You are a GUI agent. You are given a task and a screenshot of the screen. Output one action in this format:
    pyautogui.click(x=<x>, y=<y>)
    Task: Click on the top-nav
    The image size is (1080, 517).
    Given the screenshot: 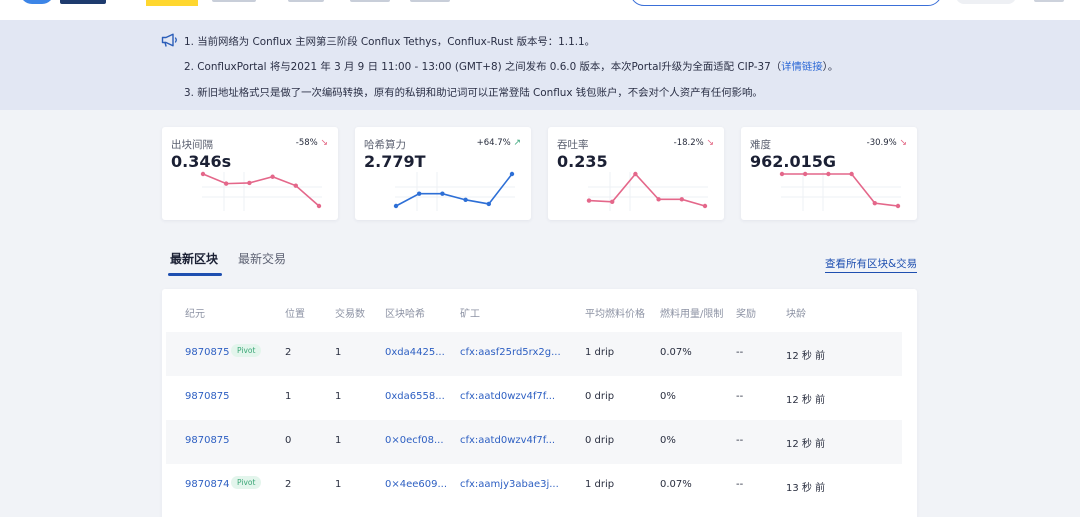 What is the action you would take?
    pyautogui.click(x=540, y=10)
    